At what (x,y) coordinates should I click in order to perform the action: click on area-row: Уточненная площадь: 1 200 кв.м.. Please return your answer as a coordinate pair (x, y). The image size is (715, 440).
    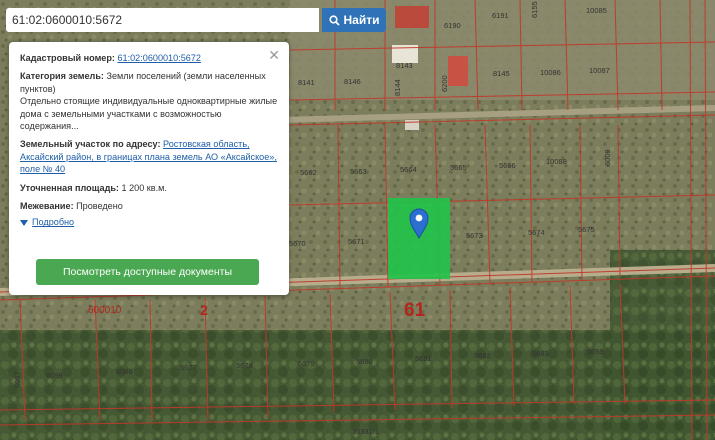
    Looking at the image, I should click on (149, 188).